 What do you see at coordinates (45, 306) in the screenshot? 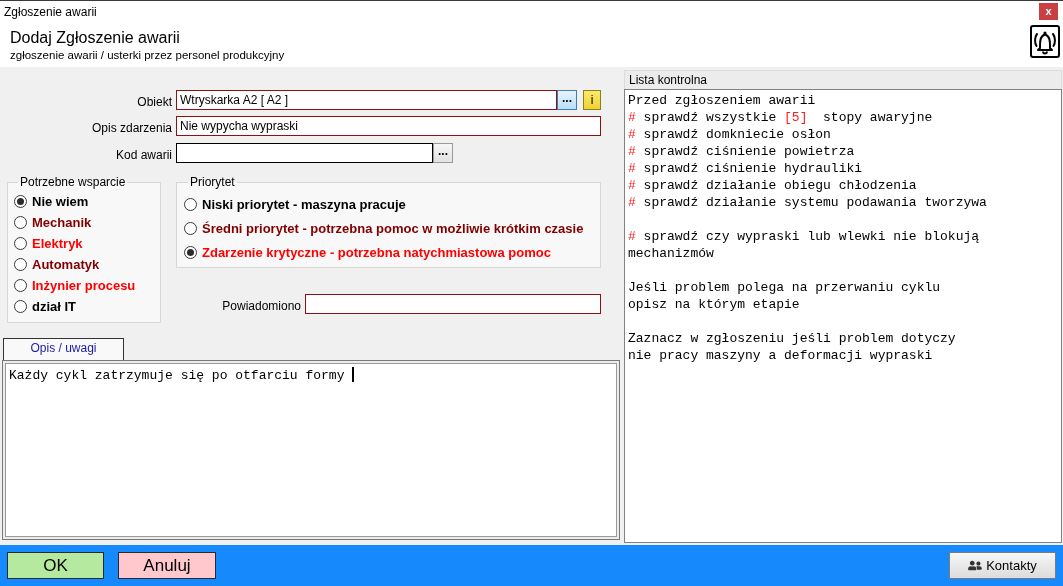
I see `radio-option: dział IT` at bounding box center [45, 306].